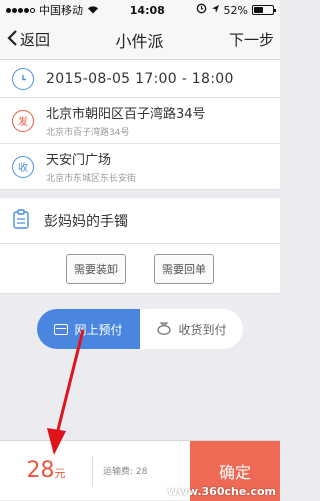 Image resolution: width=320 pixels, height=501 pixels. I want to click on carrier-label: 中国移动, so click(61, 10).